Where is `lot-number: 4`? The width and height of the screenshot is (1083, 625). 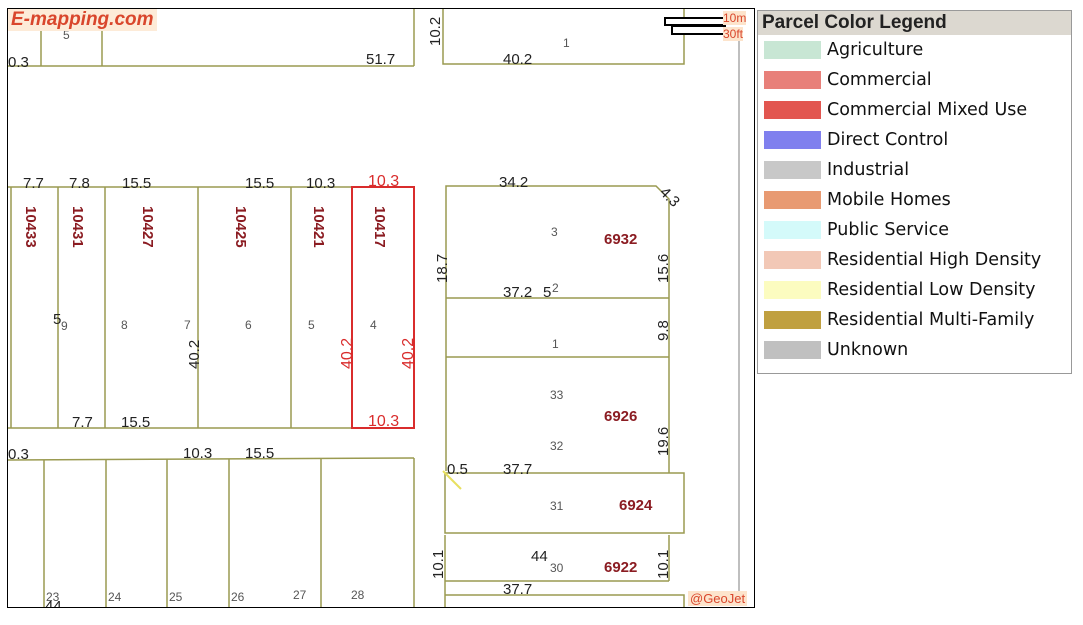 lot-number: 4 is located at coordinates (373, 325).